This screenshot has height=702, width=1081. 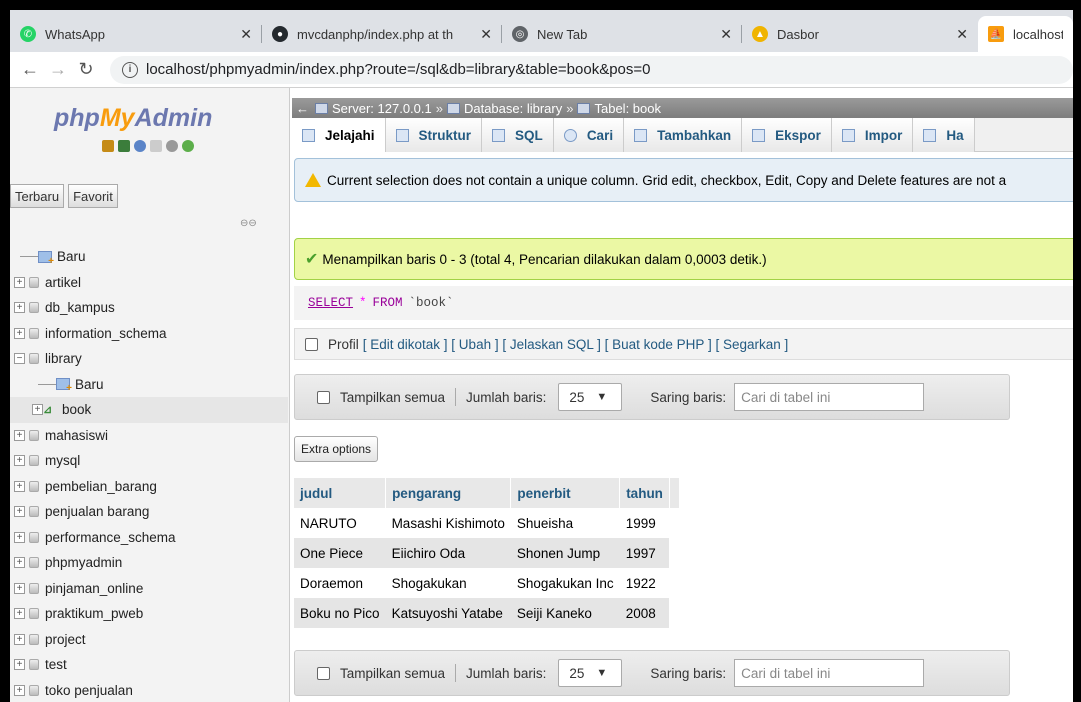 What do you see at coordinates (1025, 34) in the screenshot?
I see `tab-phpmyadmin: ⛵ localhost /` at bounding box center [1025, 34].